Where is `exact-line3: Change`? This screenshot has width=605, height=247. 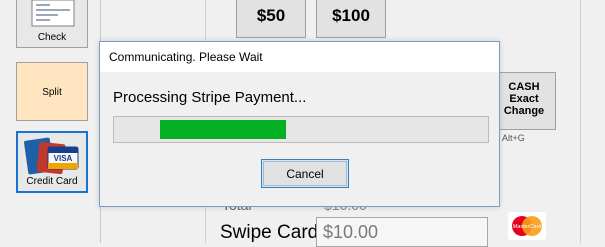 exact-line3: Change is located at coordinates (524, 111).